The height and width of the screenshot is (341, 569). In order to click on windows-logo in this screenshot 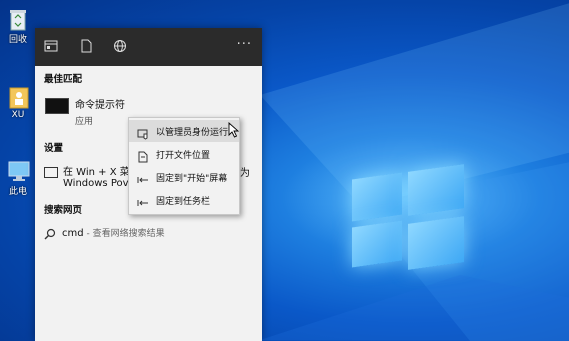, I will do `click(408, 219)`.